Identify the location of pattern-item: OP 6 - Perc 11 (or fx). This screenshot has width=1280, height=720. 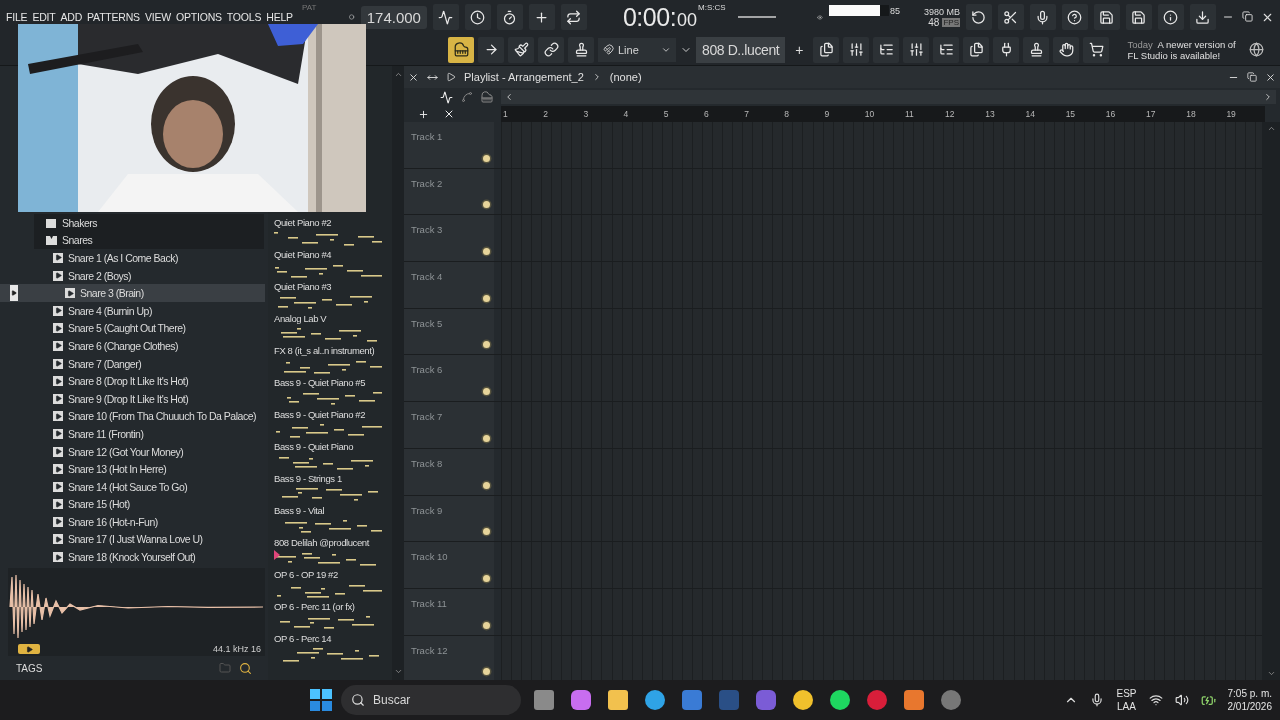
(333, 616).